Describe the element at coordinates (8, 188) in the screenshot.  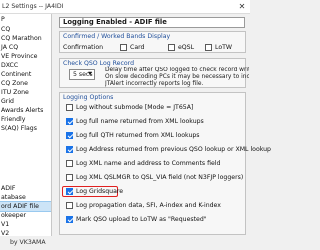
I see `tree-item: ADIF` at that location.